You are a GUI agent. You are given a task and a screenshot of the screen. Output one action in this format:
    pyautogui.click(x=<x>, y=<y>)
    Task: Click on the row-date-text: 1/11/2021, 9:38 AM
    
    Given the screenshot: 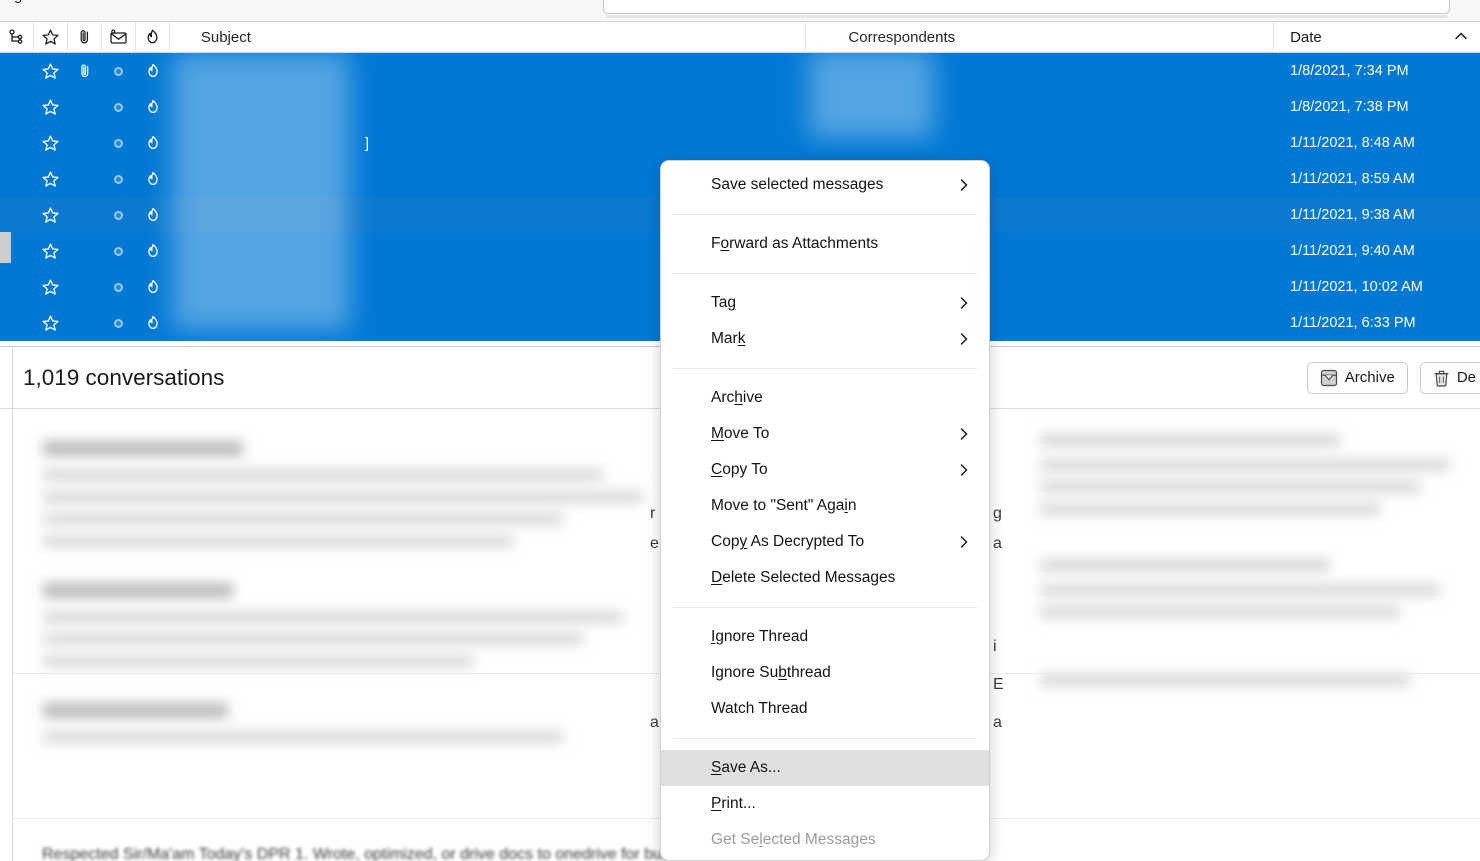 What is the action you would take?
    pyautogui.click(x=1352, y=215)
    